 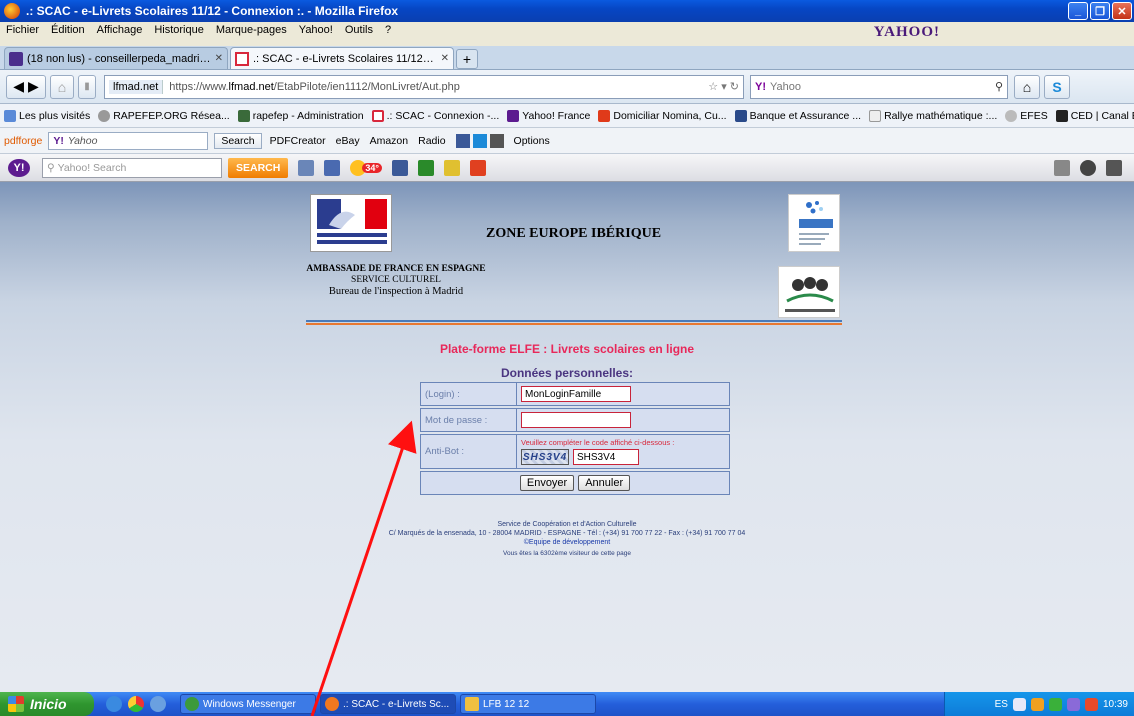 I want to click on minimize-button: _, so click(x=1078, y=11).